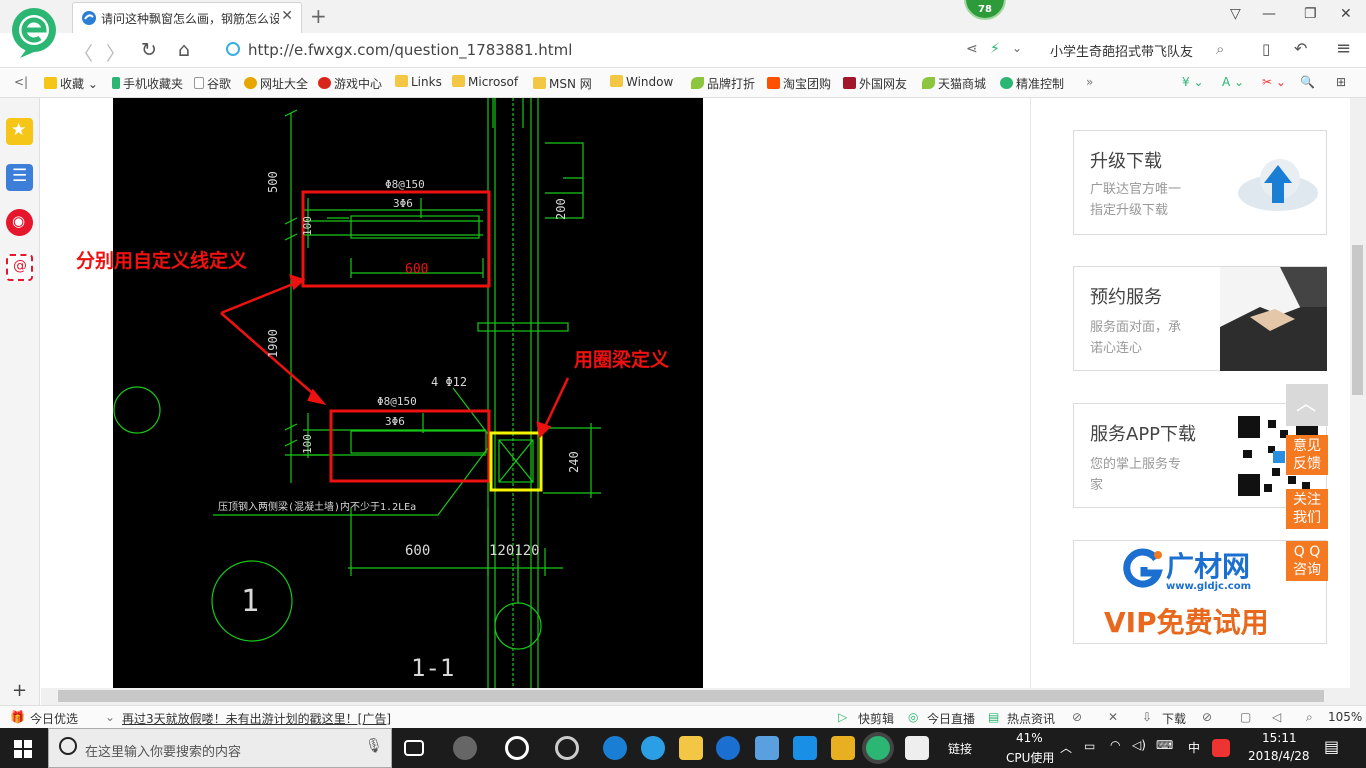  What do you see at coordinates (972, 49) in the screenshot?
I see `share-icon: ⋖` at bounding box center [972, 49].